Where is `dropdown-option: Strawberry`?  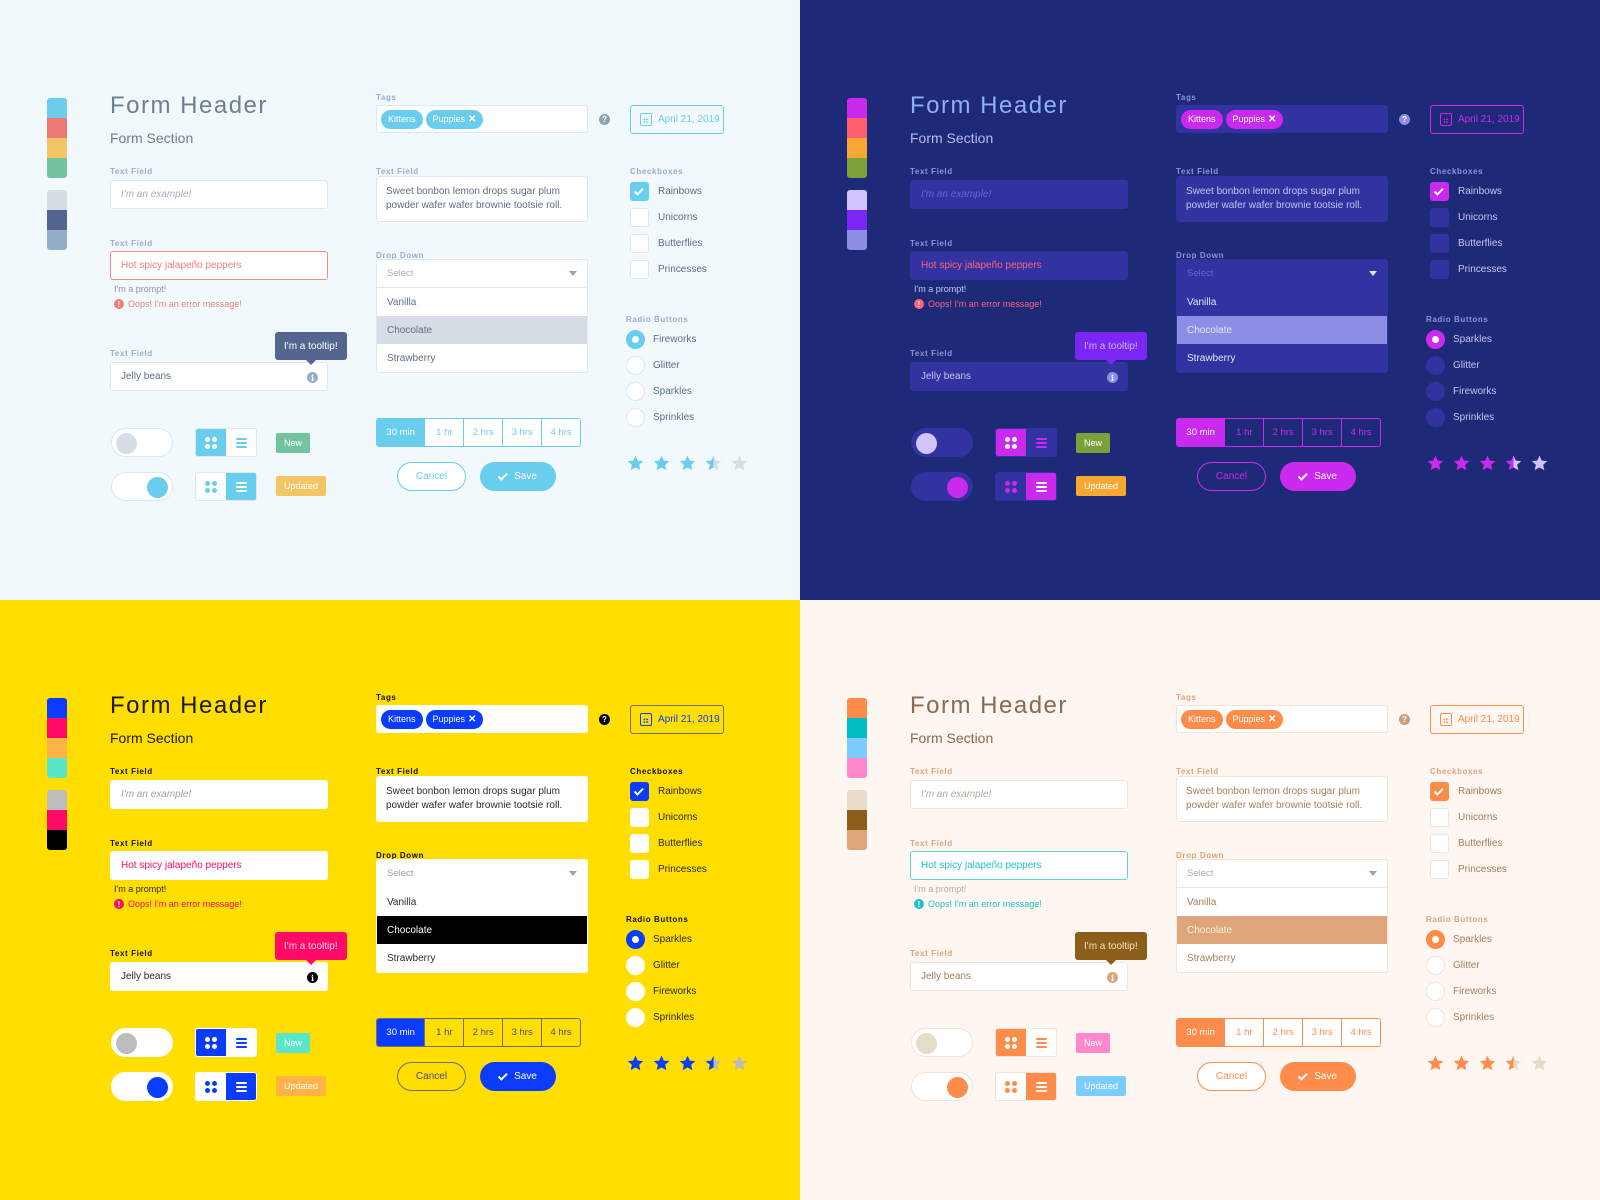 dropdown-option: Strawberry is located at coordinates (482, 958).